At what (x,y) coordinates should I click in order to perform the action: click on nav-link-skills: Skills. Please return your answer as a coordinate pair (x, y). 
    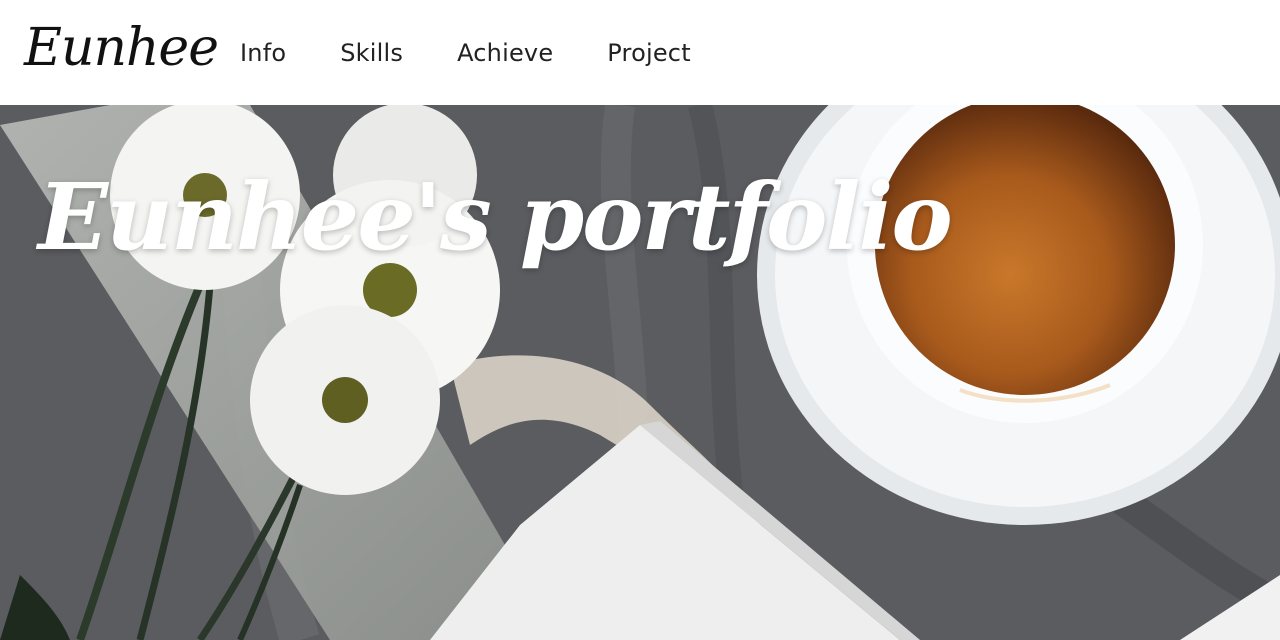
    Looking at the image, I should click on (371, 53).